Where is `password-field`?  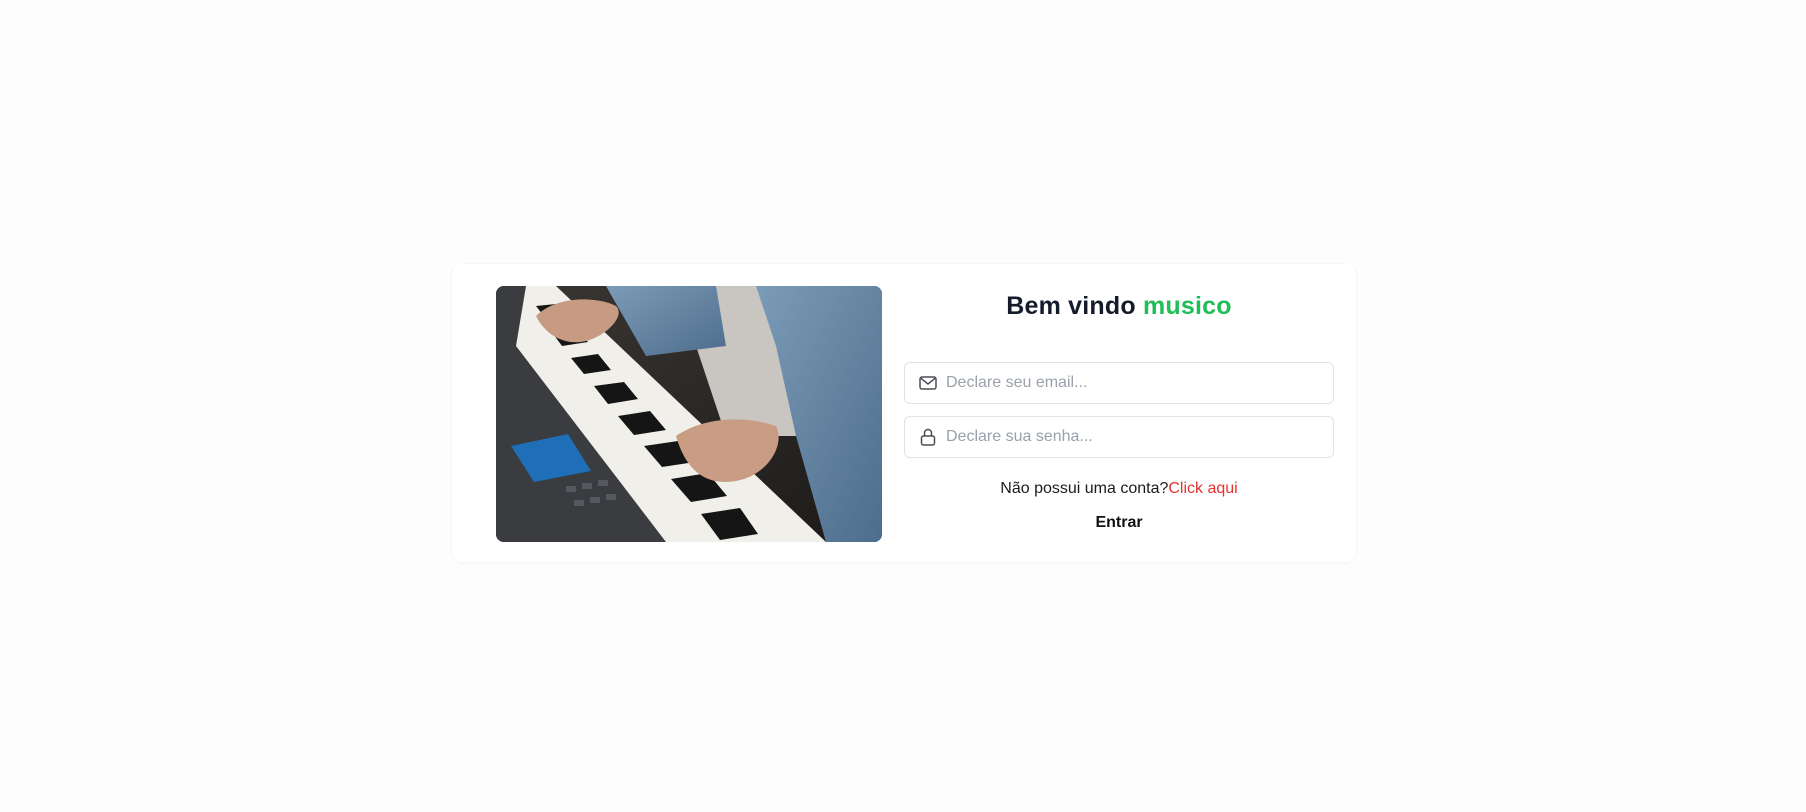
password-field is located at coordinates (1119, 437).